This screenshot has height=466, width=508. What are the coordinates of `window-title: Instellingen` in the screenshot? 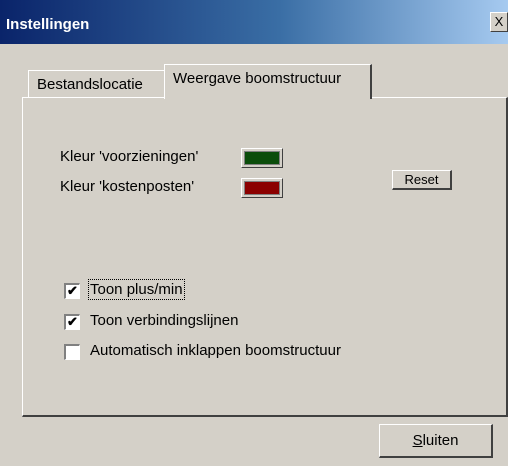 It's located at (48, 24).